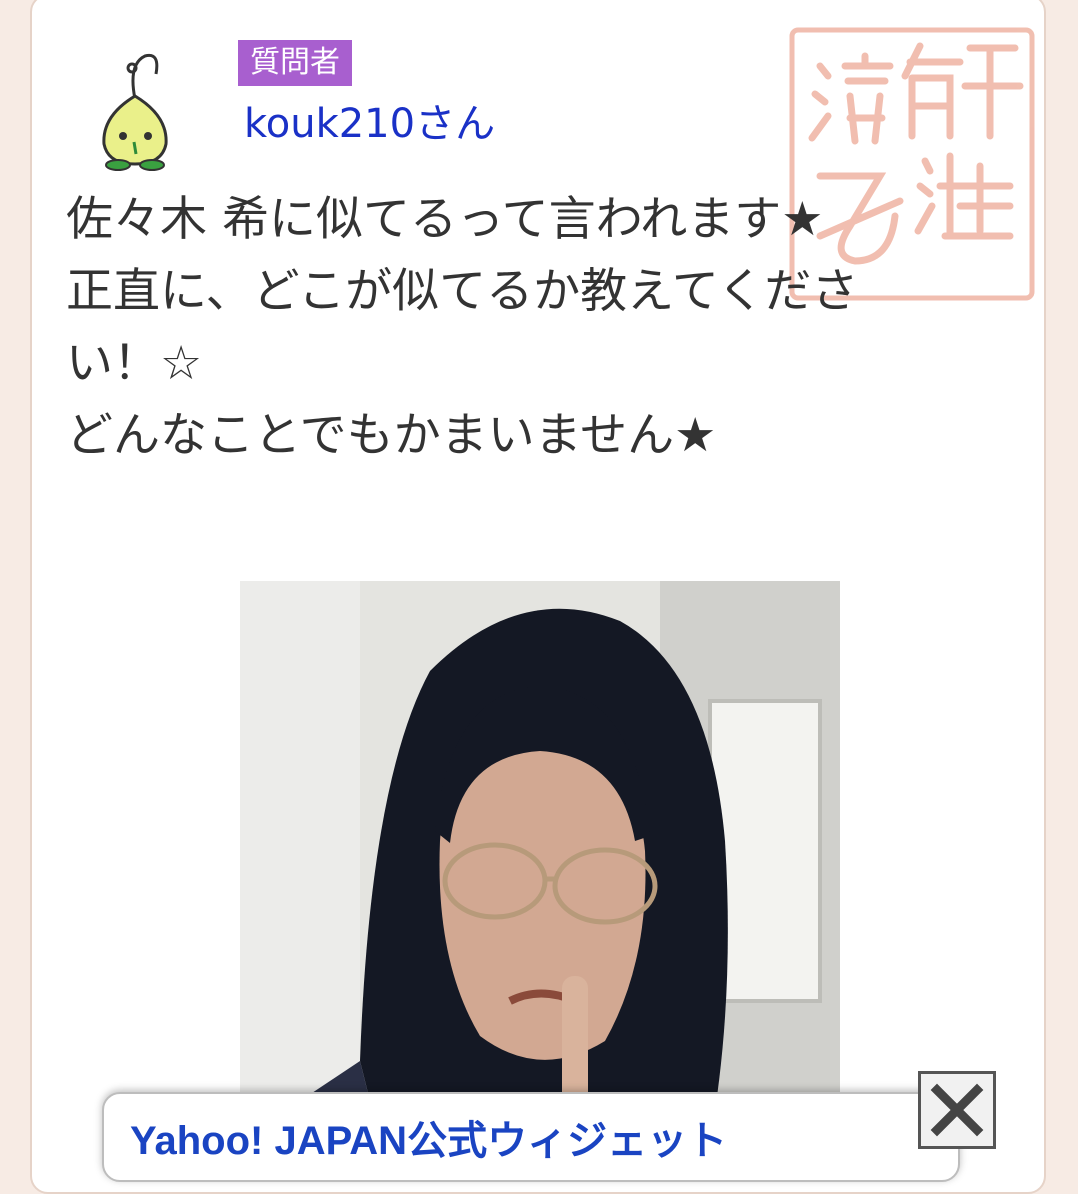  Describe the element at coordinates (462, 291) in the screenshot. I see `question-line: 正直に、どこが似てるか教えてくださ` at that location.